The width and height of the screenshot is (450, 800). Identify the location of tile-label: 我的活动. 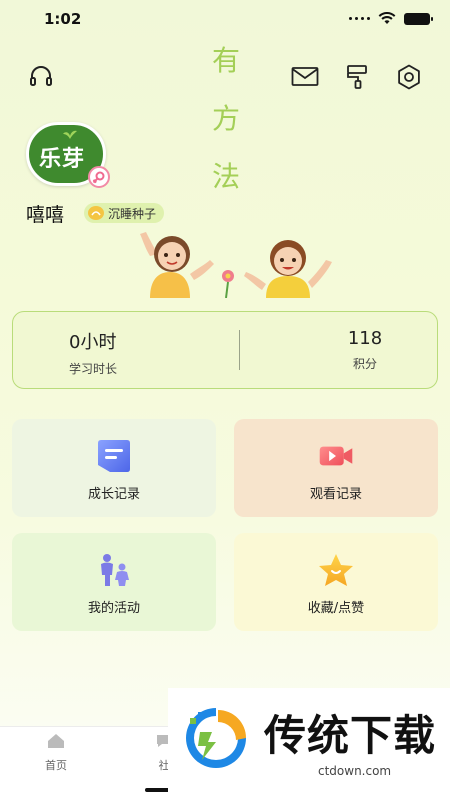
(113, 608).